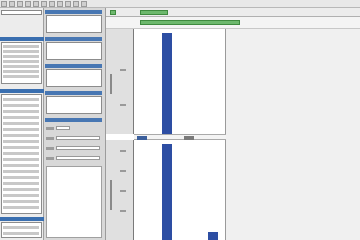 Image resolution: width=360 pixels, height=240 pixels. What do you see at coordinates (84, 4) in the screenshot?
I see `help-icon` at bounding box center [84, 4].